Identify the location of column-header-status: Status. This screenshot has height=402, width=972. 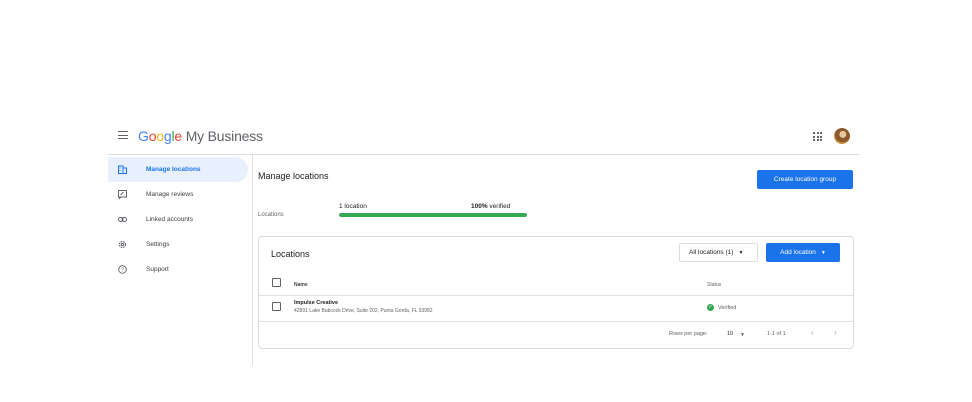
(714, 285).